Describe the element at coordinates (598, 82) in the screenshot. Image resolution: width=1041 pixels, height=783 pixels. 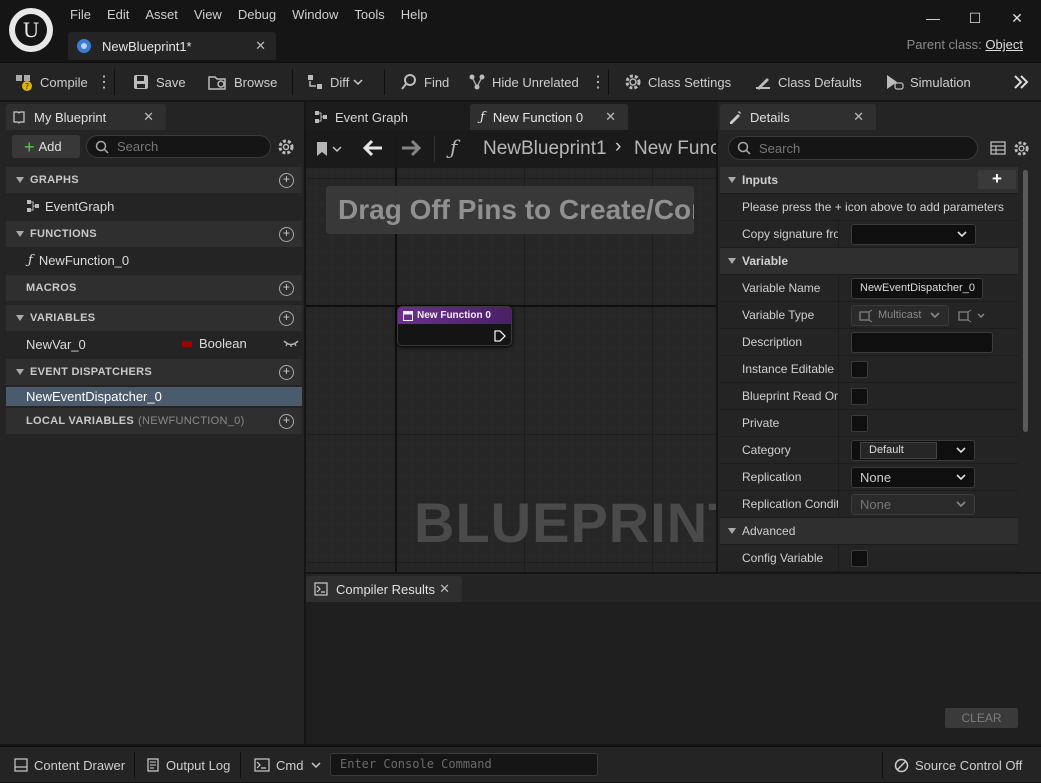
I see `hide-unrelated-options-icon: ⋮` at that location.